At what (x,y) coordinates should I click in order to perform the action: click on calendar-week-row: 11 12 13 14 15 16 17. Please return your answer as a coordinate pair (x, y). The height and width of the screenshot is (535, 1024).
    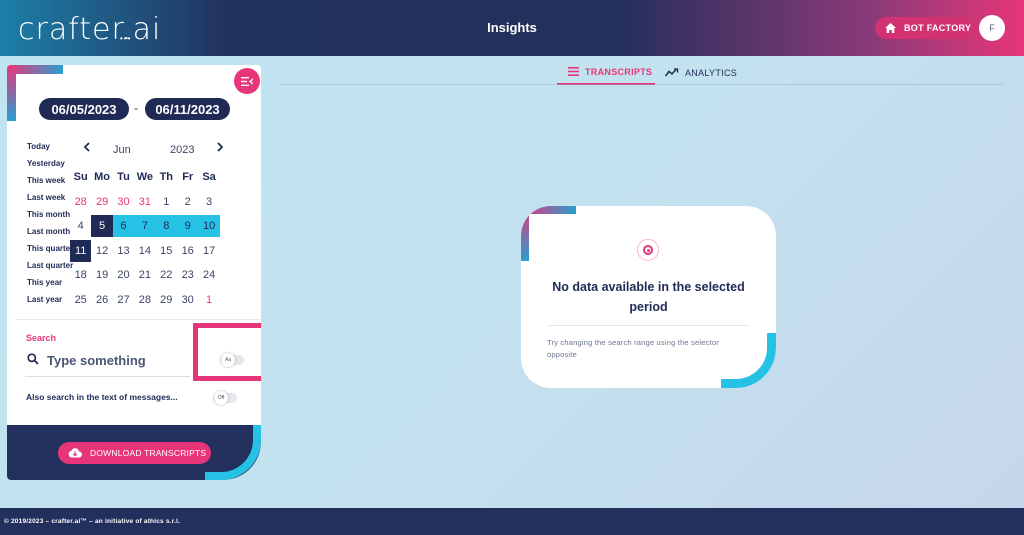
    Looking at the image, I should click on (149, 250).